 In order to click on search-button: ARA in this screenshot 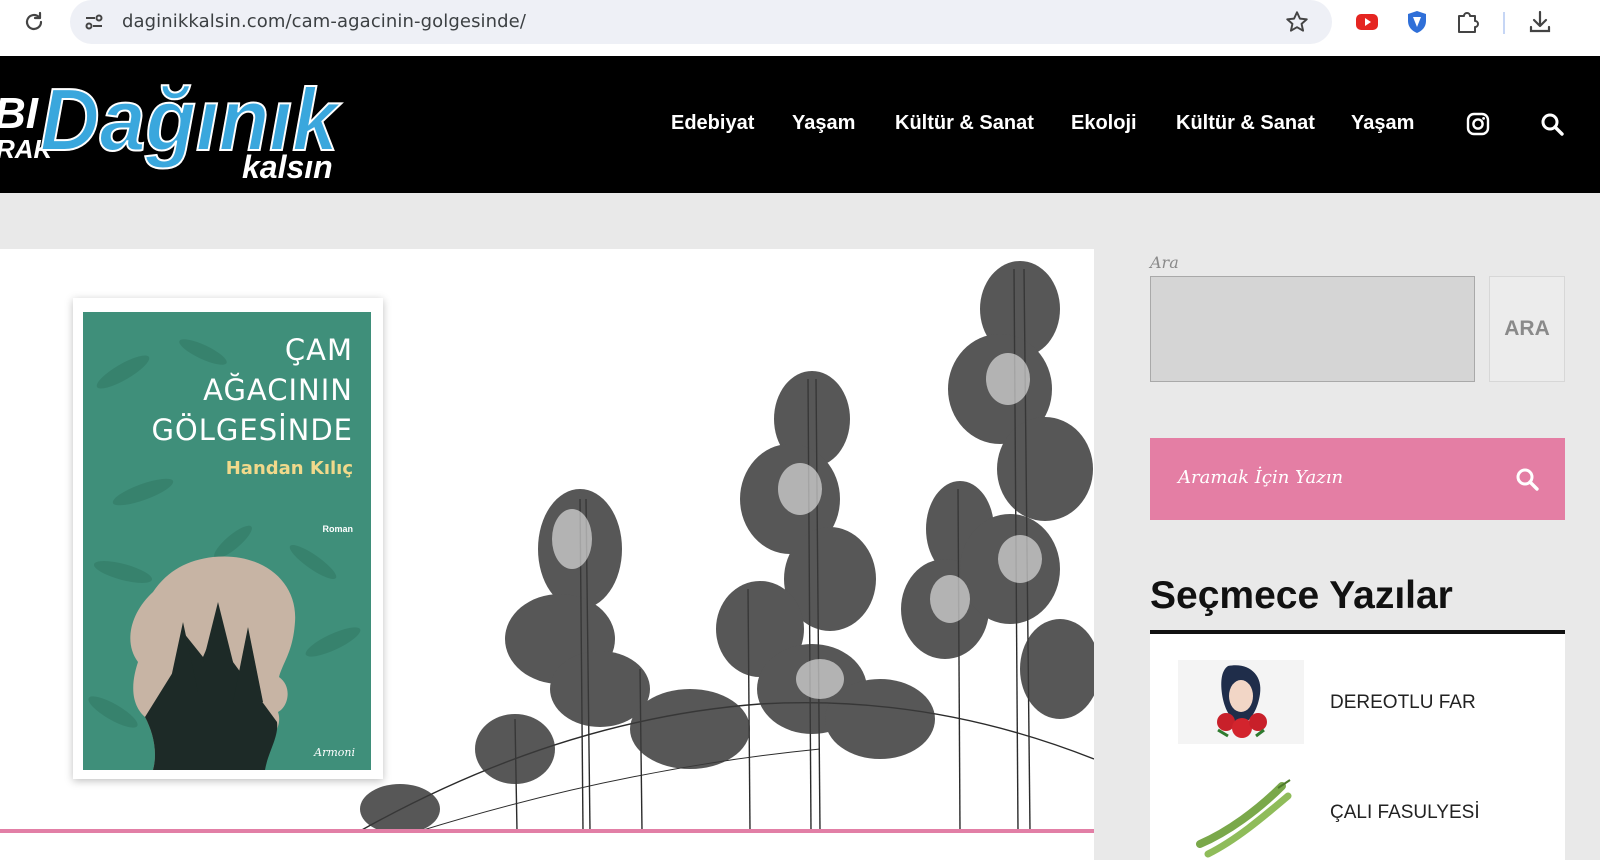, I will do `click(1527, 329)`.